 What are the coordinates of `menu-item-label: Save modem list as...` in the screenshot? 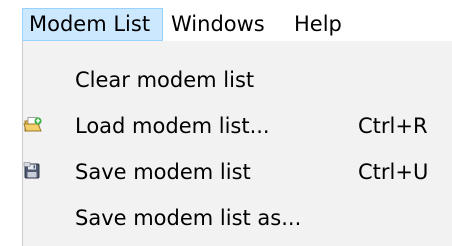 It's located at (188, 218).